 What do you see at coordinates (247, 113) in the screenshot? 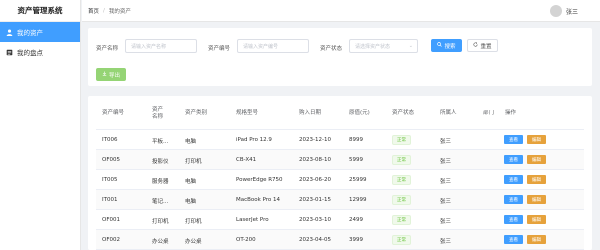
I see `col-header: 规格型号` at bounding box center [247, 113].